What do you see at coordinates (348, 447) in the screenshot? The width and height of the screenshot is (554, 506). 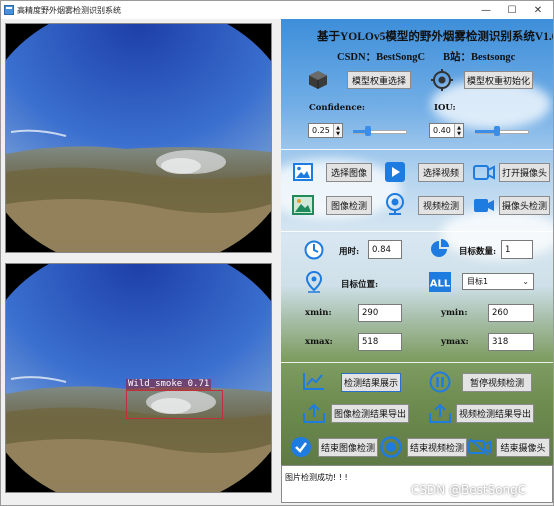 I see `stop-image-button: 结束图像检测` at bounding box center [348, 447].